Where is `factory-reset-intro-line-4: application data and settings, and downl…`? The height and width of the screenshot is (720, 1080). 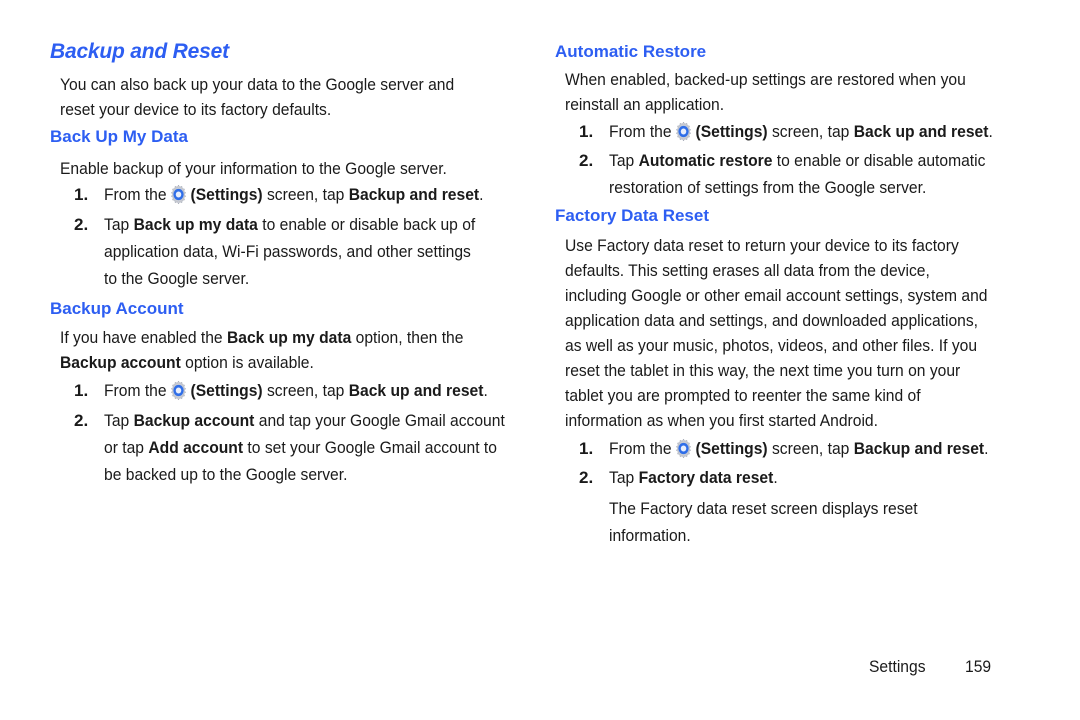 factory-reset-intro-line-4: application data and settings, and downl… is located at coordinates (772, 320).